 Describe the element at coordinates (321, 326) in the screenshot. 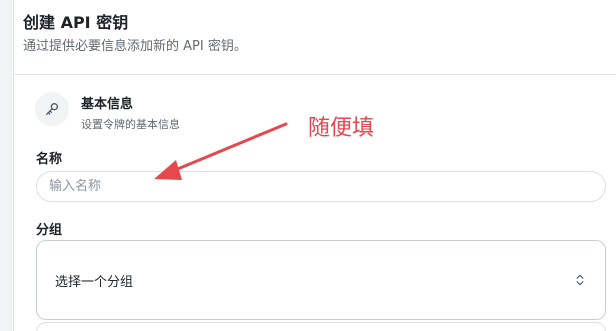

I see `next-field-edge` at that location.